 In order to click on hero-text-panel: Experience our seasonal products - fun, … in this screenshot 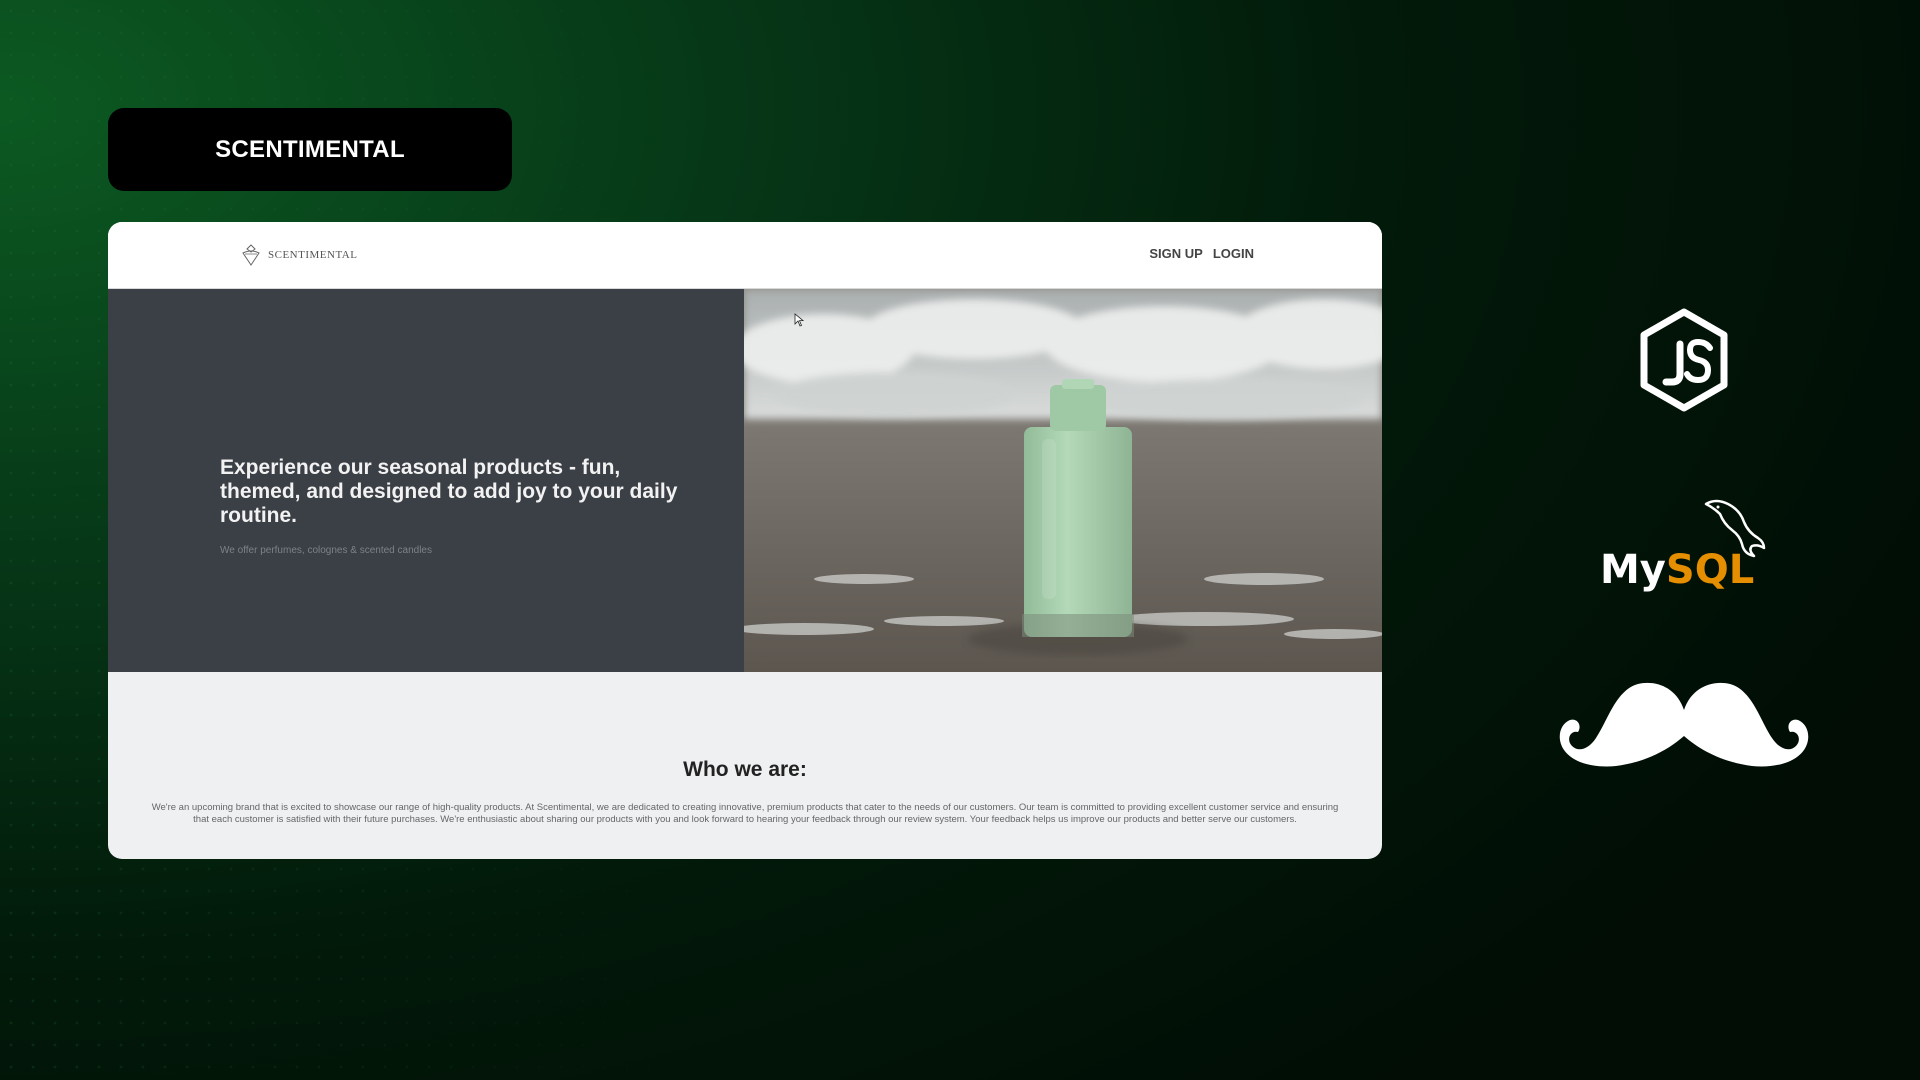, I will do `click(426, 480)`.